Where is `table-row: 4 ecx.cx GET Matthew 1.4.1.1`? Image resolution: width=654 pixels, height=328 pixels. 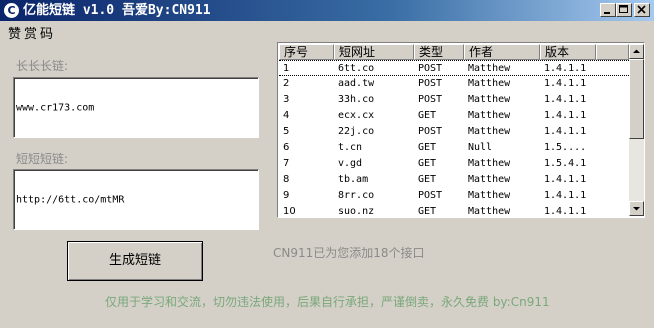 table-row: 4 ecx.cx GET Matthew 1.4.1.1 is located at coordinates (454, 116).